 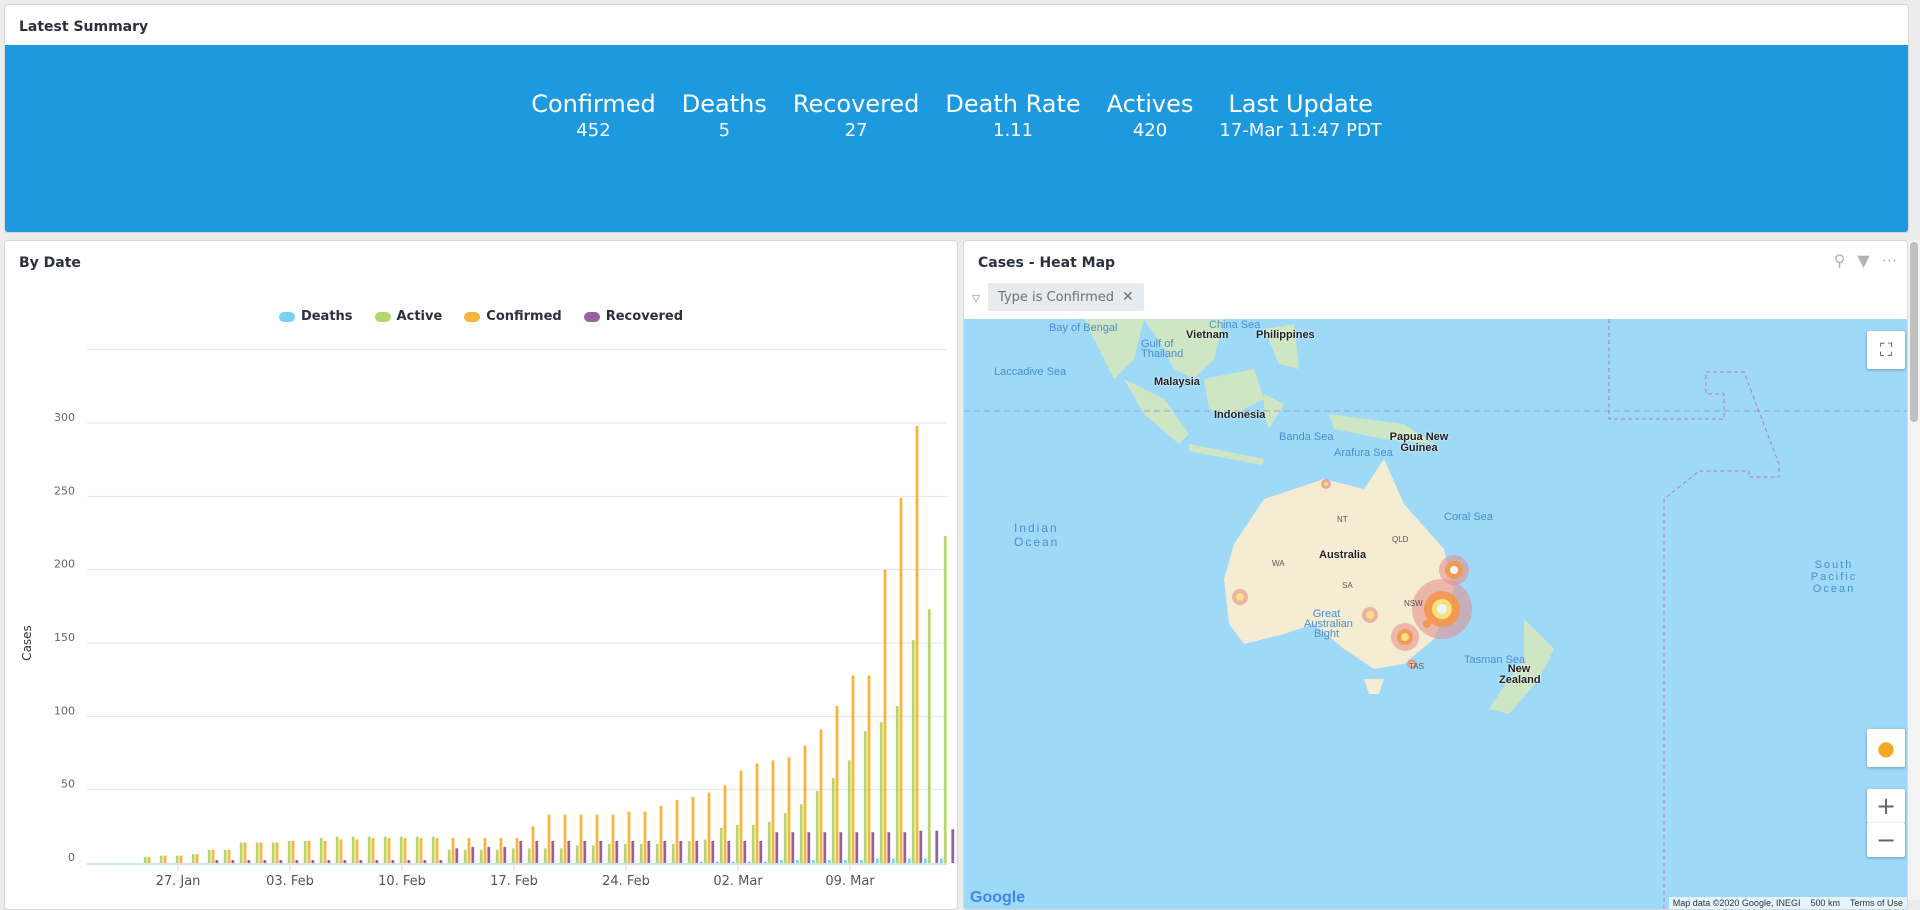 I want to click on fullscreen-button: ⛶, so click(x=1886, y=350).